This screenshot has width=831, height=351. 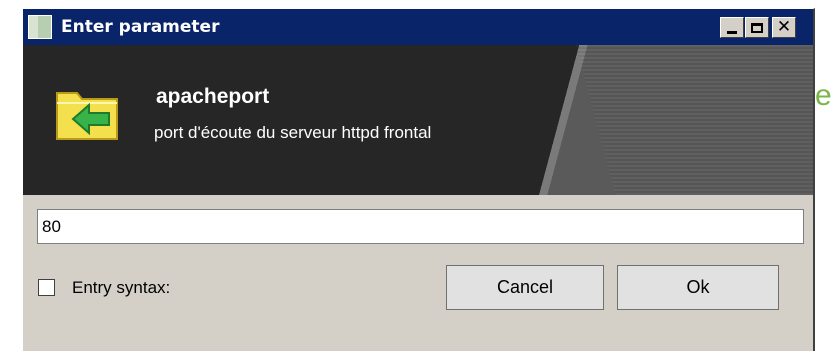 I want to click on close-icon: ✕, so click(x=784, y=27).